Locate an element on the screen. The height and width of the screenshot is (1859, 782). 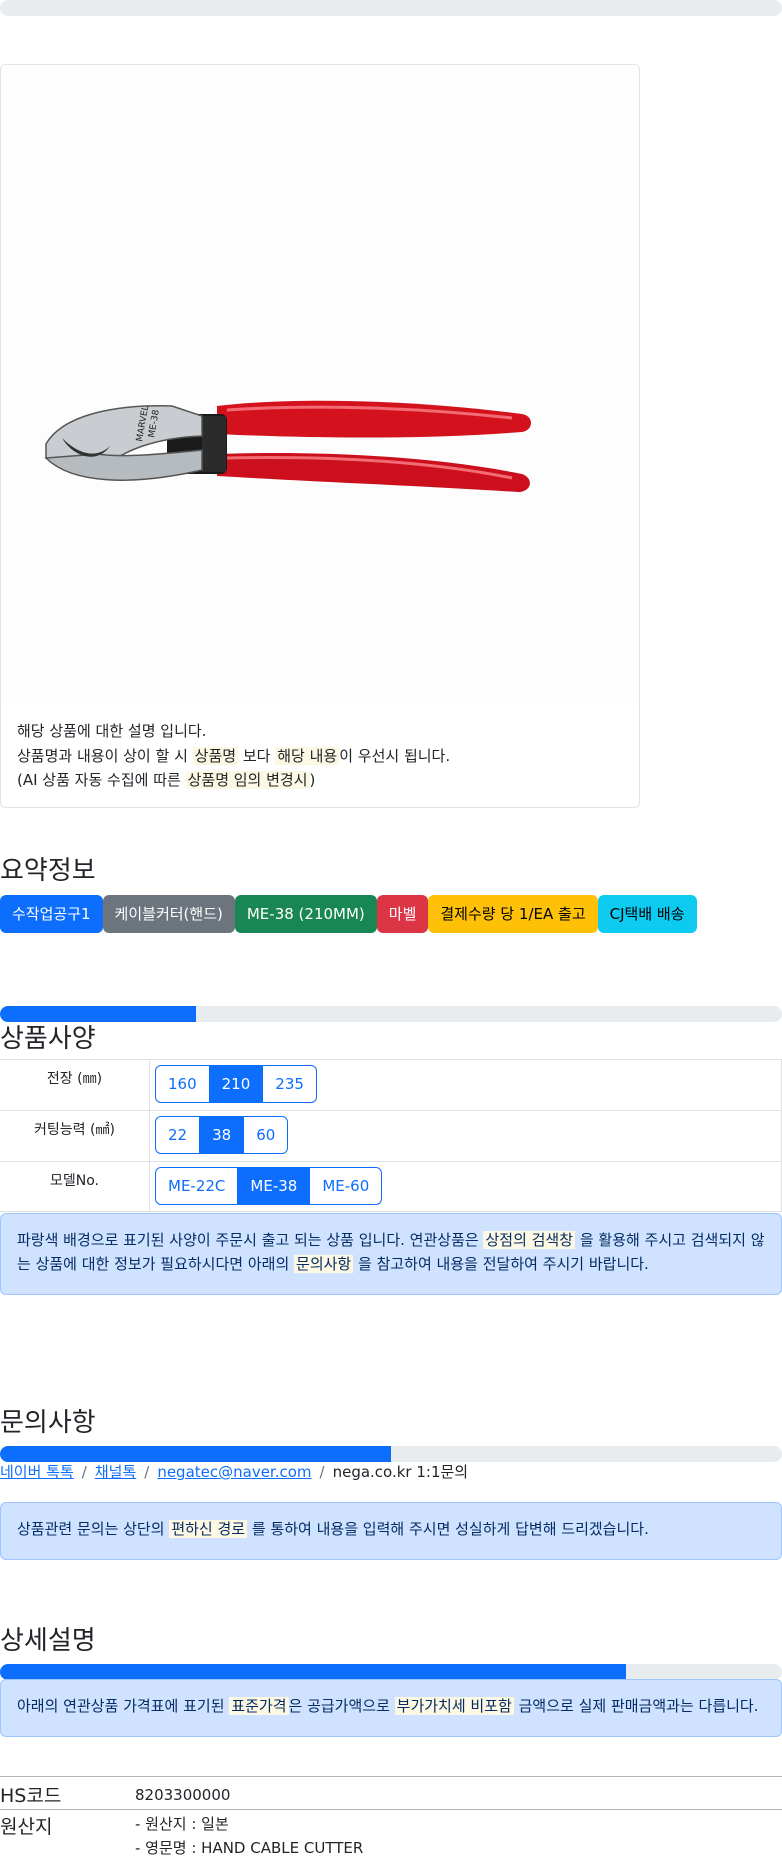
spec-option-button: 38 is located at coordinates (222, 1135).